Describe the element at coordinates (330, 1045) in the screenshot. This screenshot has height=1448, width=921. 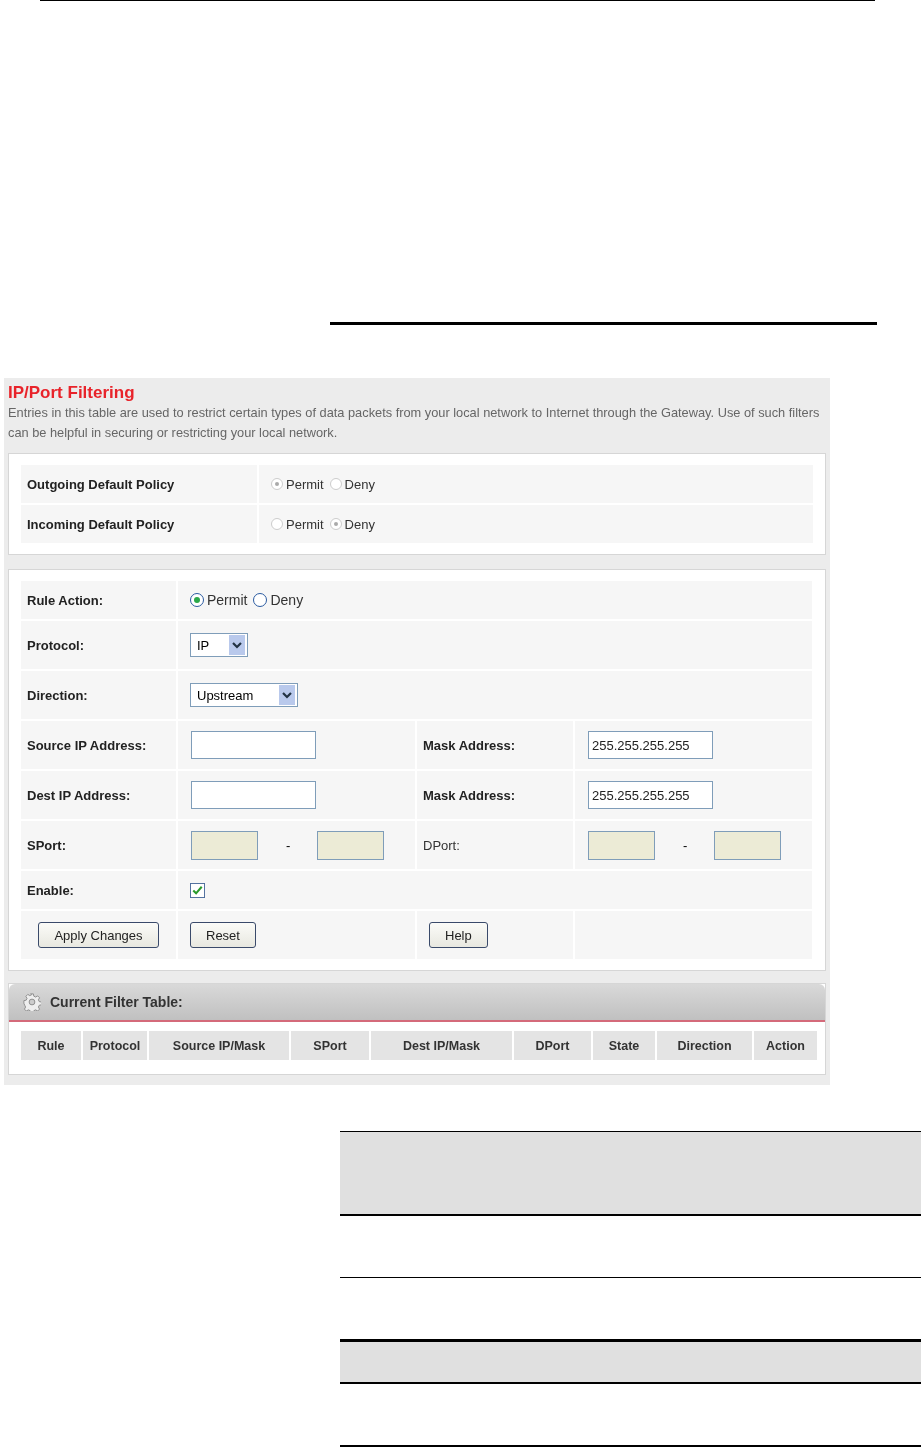
I see `column-header: SPort` at that location.